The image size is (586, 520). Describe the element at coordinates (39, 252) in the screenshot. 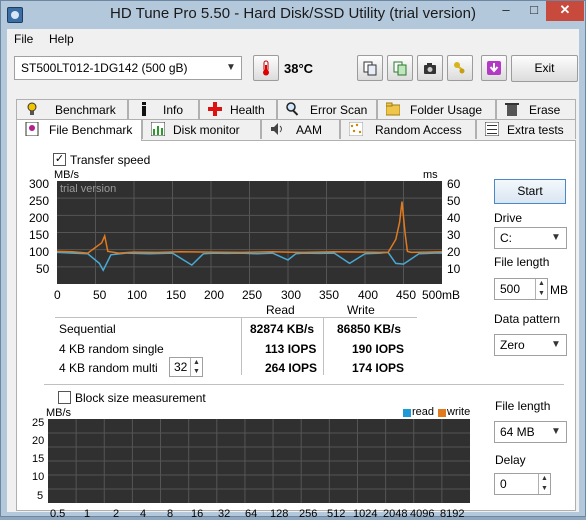

I see `y-tick-left: 100` at that location.